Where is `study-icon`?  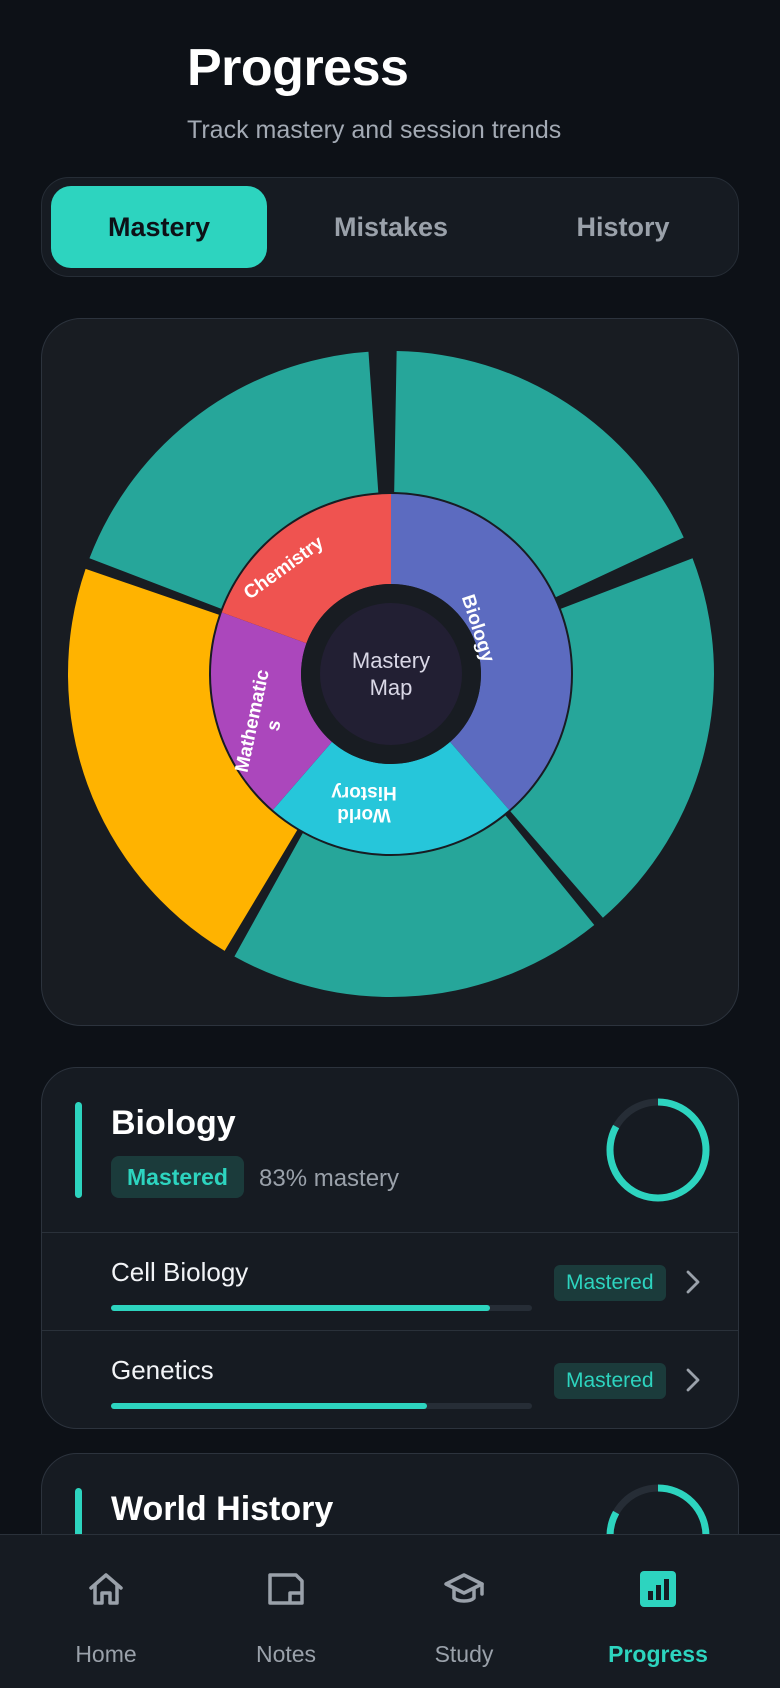 study-icon is located at coordinates (464, 1588).